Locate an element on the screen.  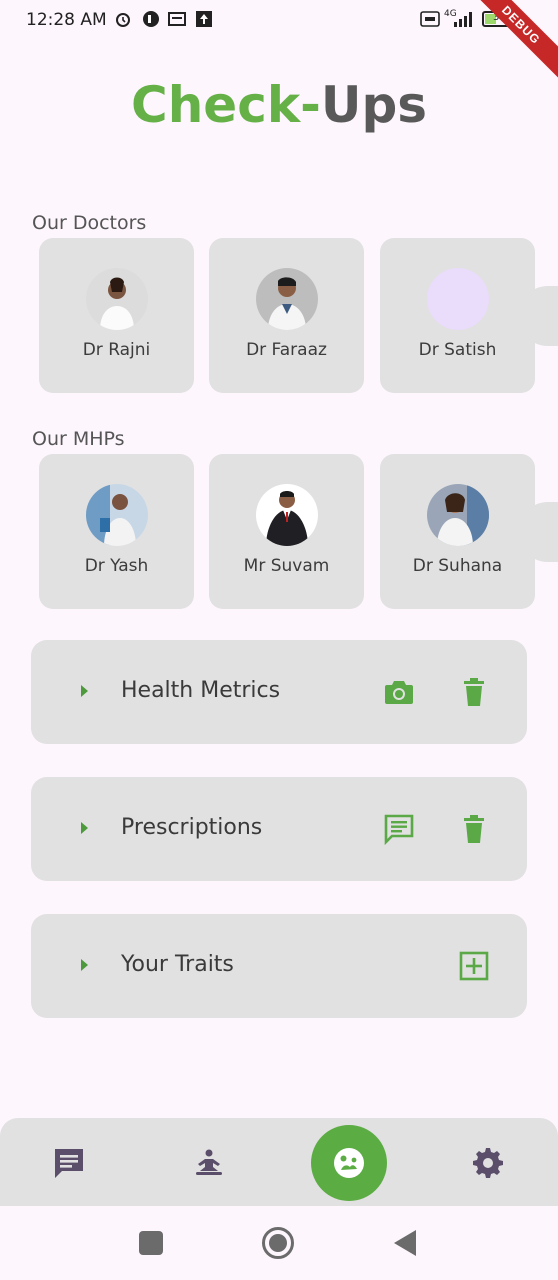
doctor-name: Dr Faraaz is located at coordinates (286, 350).